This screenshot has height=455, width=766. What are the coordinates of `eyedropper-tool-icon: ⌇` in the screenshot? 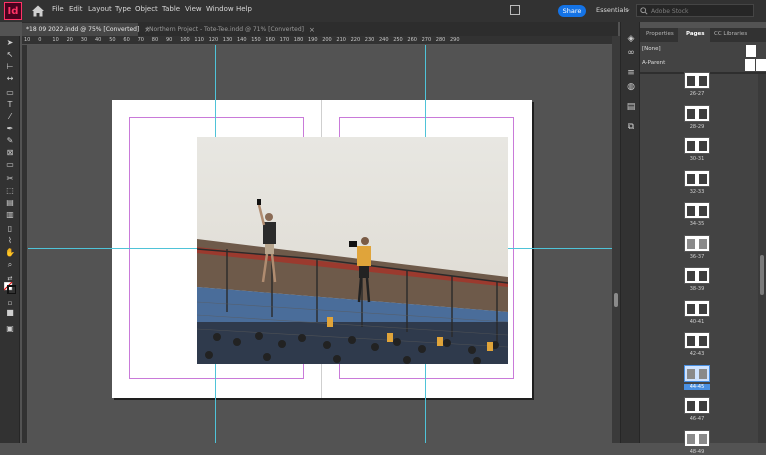 It's located at (10, 241).